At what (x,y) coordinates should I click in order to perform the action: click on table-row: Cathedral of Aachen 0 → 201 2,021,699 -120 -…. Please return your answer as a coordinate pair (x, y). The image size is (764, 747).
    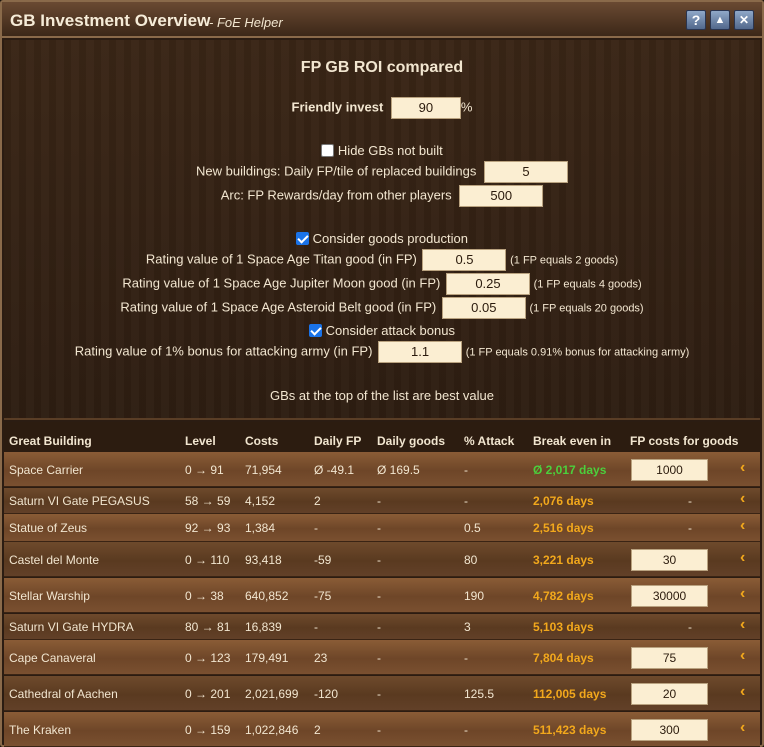
    Looking at the image, I should click on (382, 693).